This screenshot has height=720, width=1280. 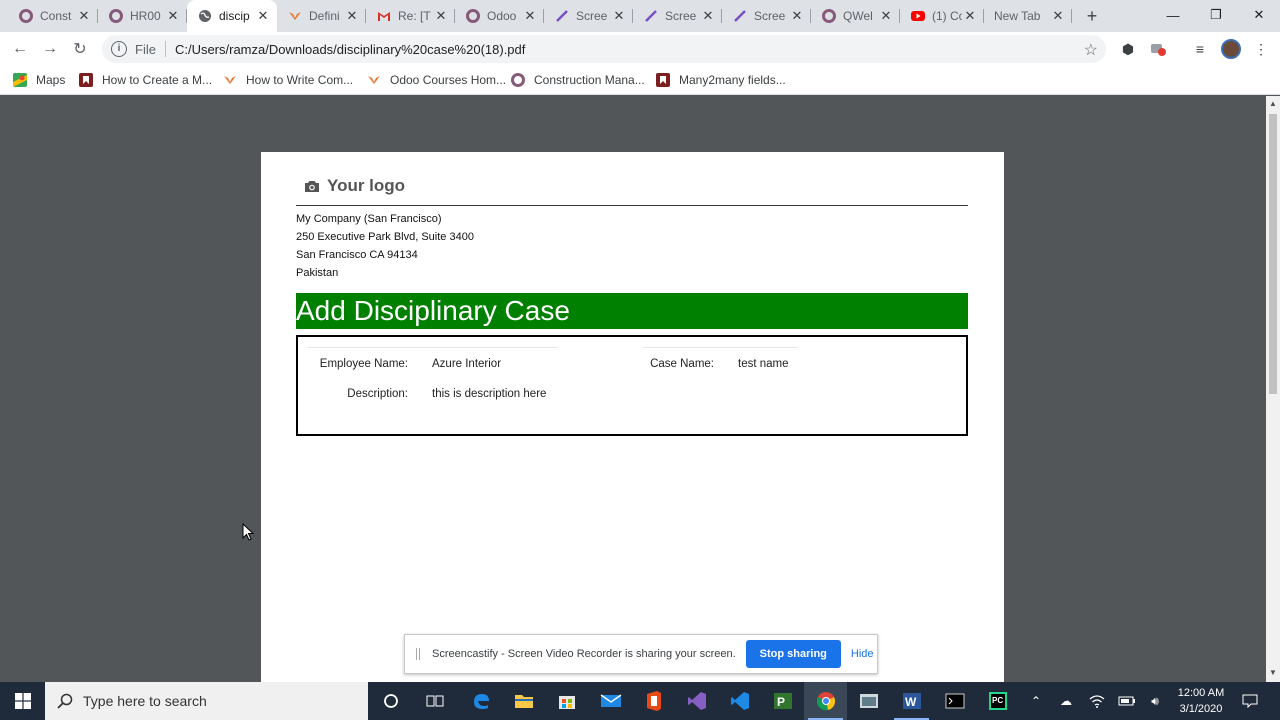 What do you see at coordinates (566, 701) in the screenshot?
I see `store-icon` at bounding box center [566, 701].